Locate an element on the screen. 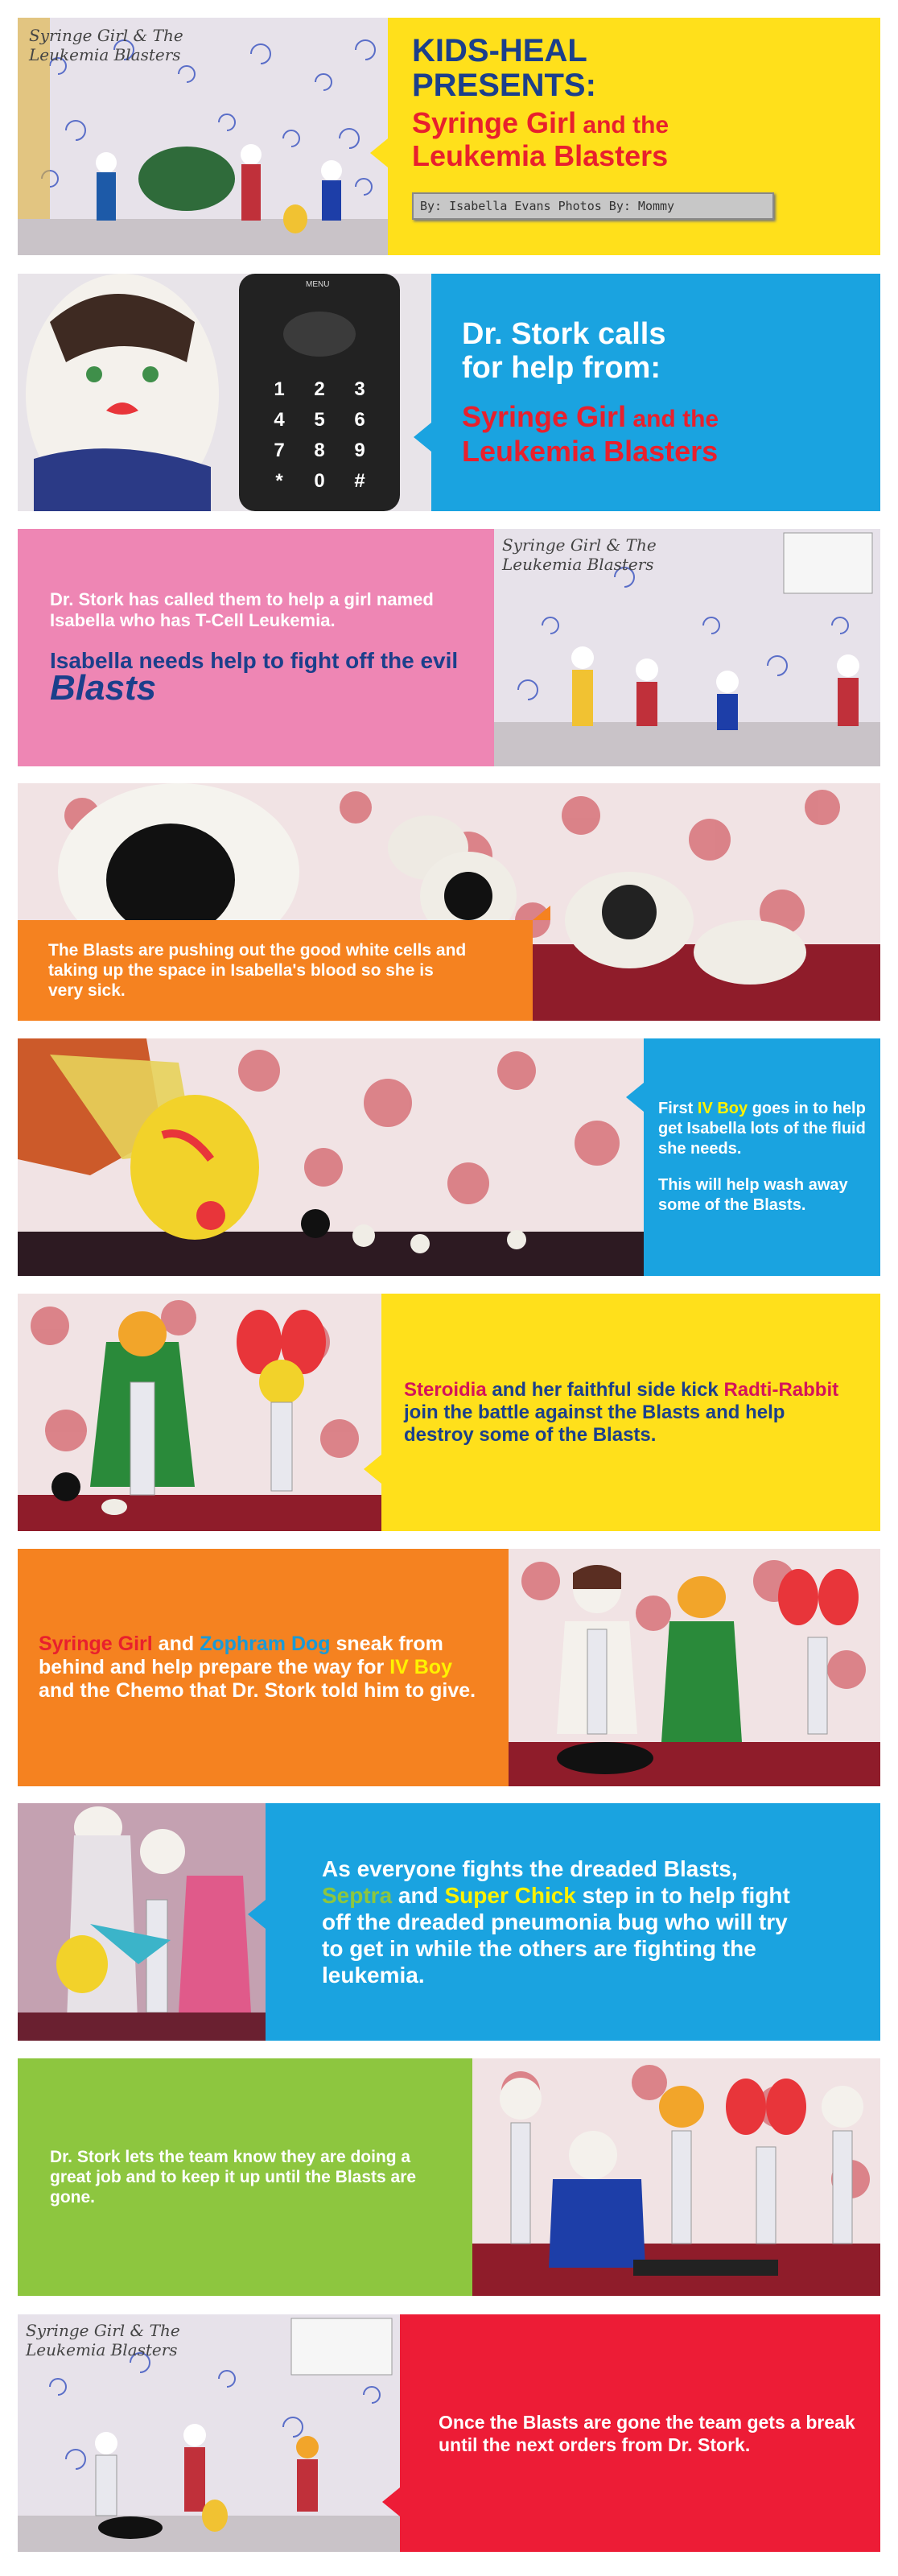  steroidia-scene-image is located at coordinates (199, 1412).